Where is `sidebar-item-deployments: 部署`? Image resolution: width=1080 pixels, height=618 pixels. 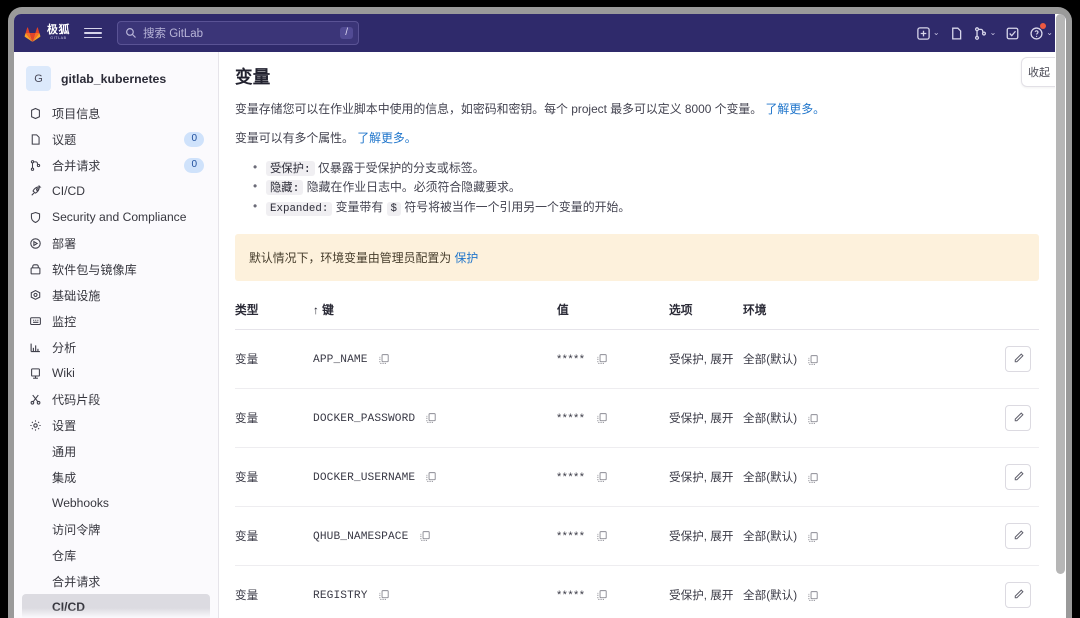 sidebar-item-deployments: 部署 is located at coordinates (116, 243).